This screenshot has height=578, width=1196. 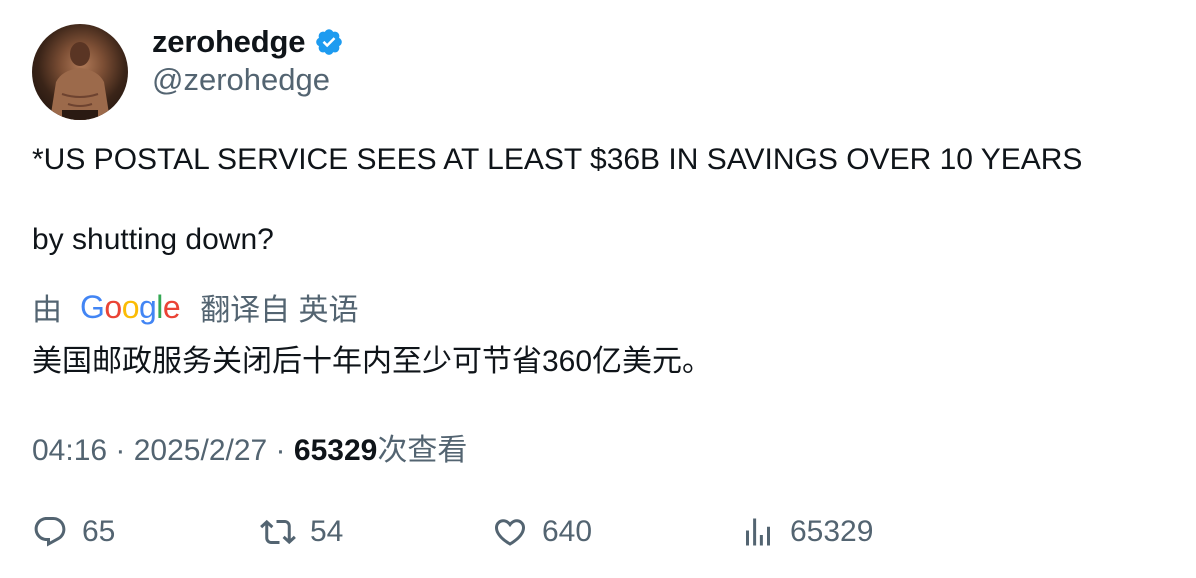 What do you see at coordinates (335, 450) in the screenshot?
I see `views-count: 65329` at bounding box center [335, 450].